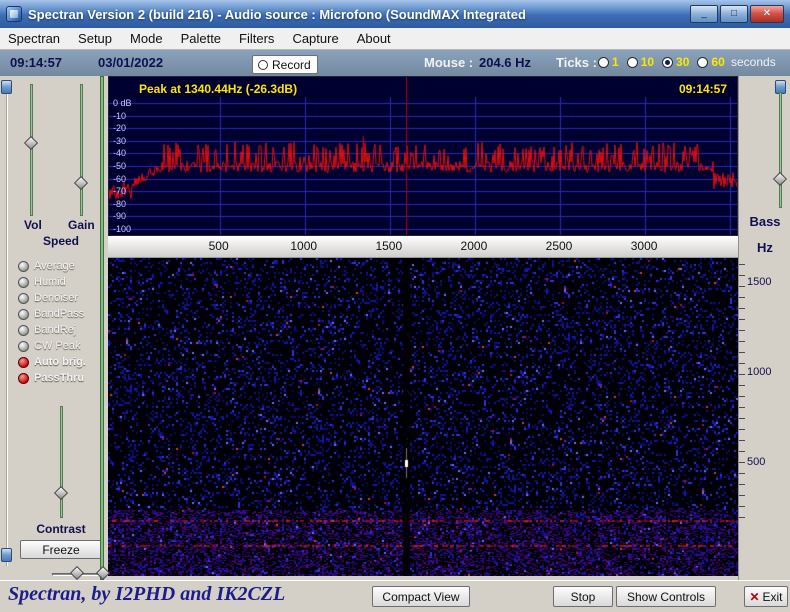 The image size is (790, 612). Describe the element at coordinates (766, 596) in the screenshot. I see `exit-button: ✕ Exit` at that location.